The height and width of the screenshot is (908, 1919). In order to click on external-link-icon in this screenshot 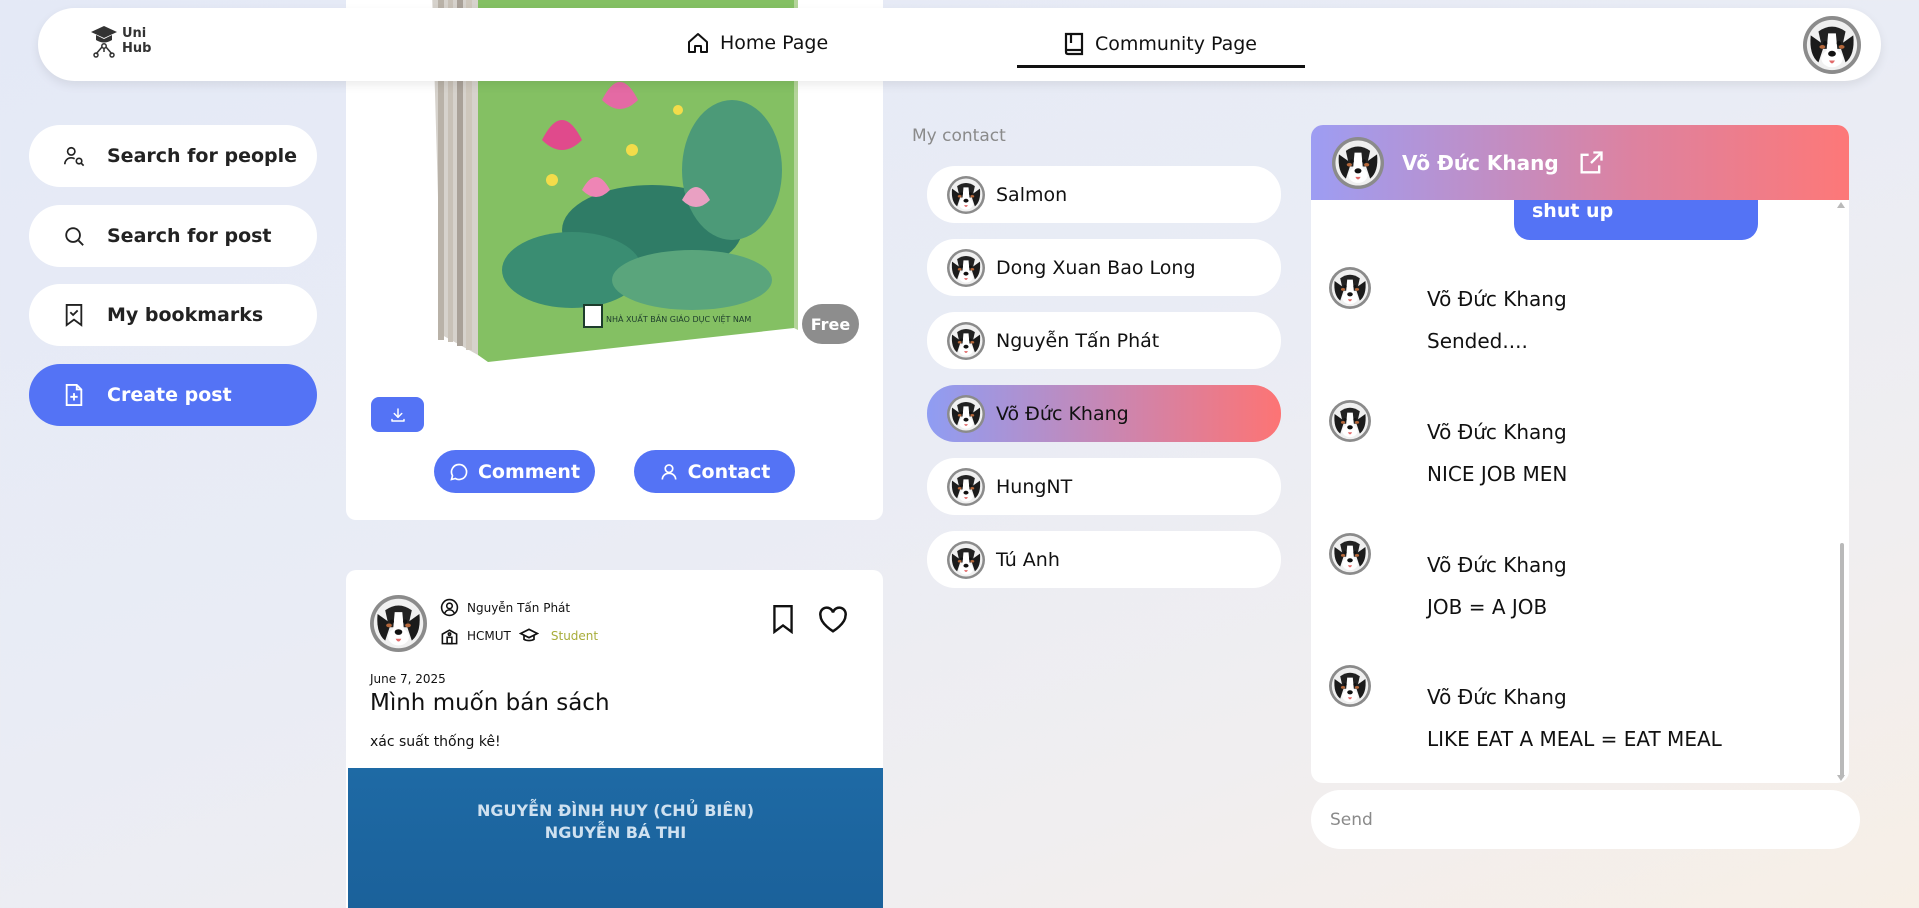, I will do `click(1591, 163)`.